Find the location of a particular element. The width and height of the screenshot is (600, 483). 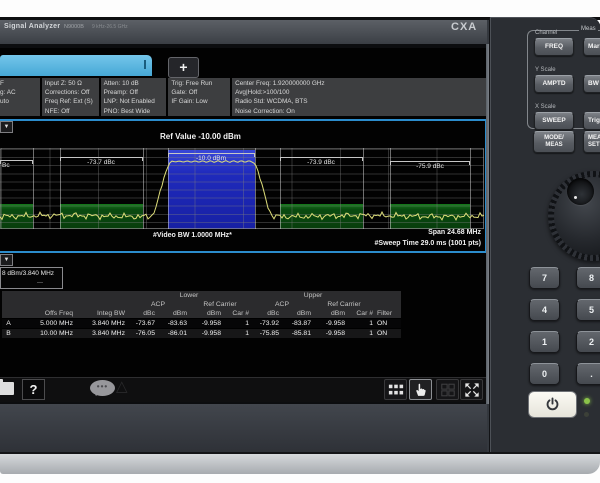

screen-right-edge is located at coordinates (487, 224).